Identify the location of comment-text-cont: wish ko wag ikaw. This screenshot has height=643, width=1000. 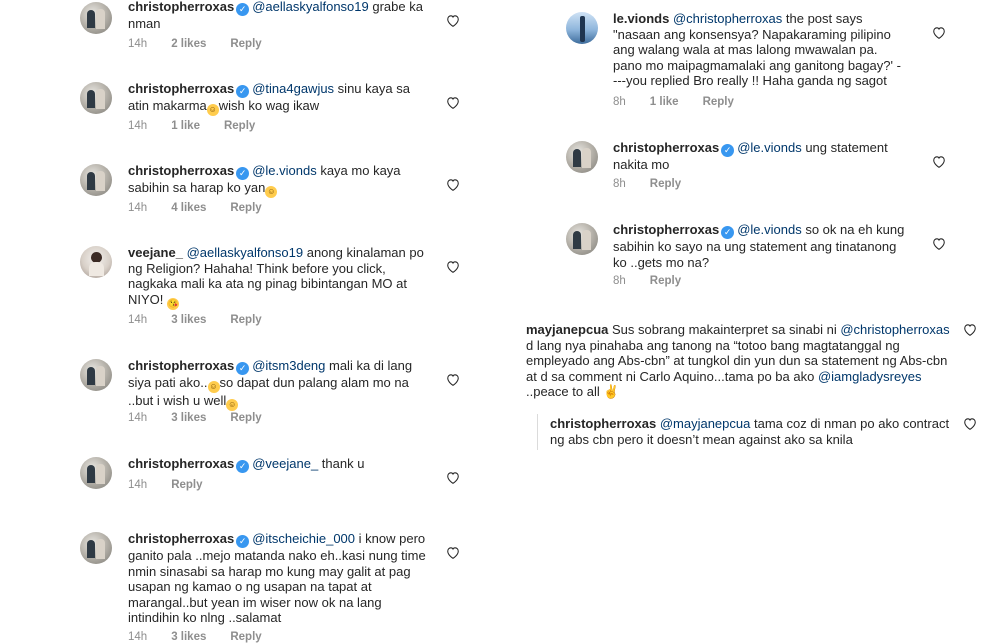
(269, 105).